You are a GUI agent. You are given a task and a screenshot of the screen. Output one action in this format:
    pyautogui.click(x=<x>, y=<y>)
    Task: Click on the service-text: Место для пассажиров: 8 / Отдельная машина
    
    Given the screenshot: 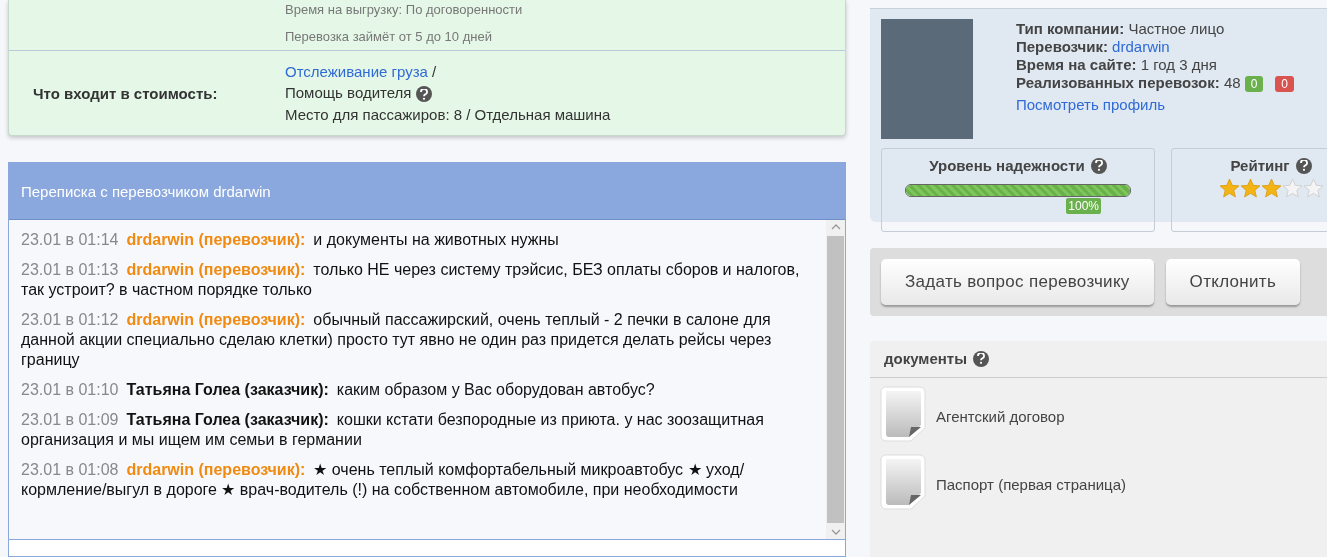 What is the action you would take?
    pyautogui.click(x=448, y=115)
    